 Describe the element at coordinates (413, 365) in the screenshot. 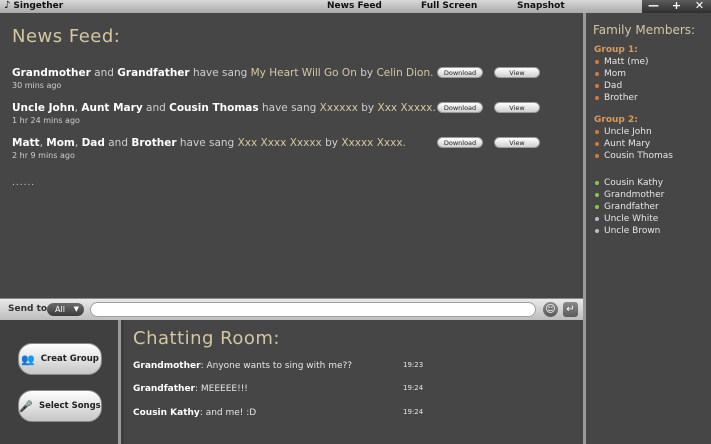

I see `chat-time: 19:23` at that location.